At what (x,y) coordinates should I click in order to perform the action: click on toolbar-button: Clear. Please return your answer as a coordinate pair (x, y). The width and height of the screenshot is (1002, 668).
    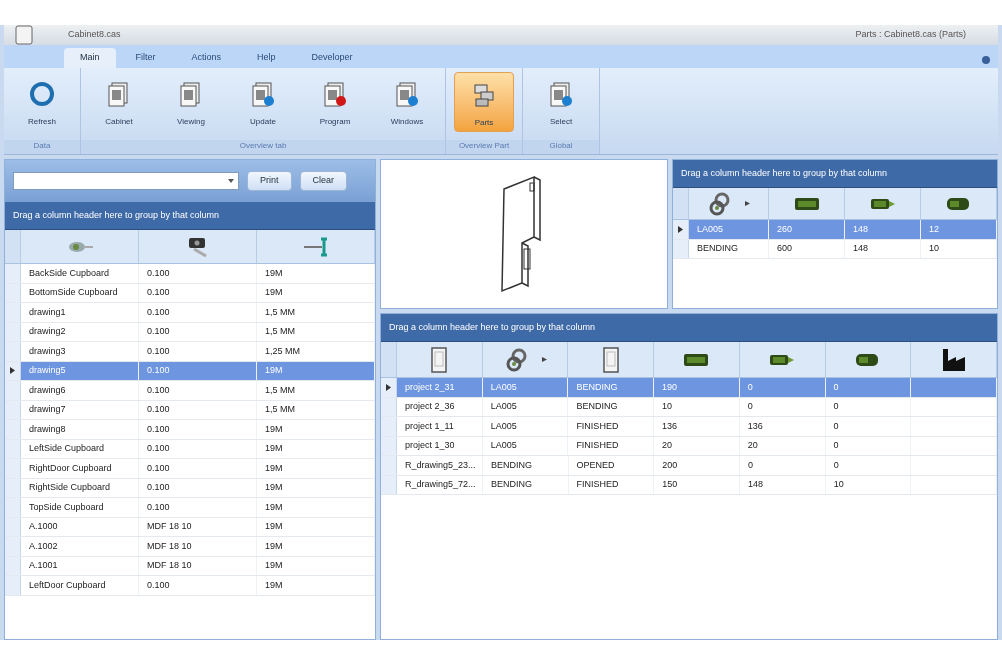
    Looking at the image, I should click on (323, 181).